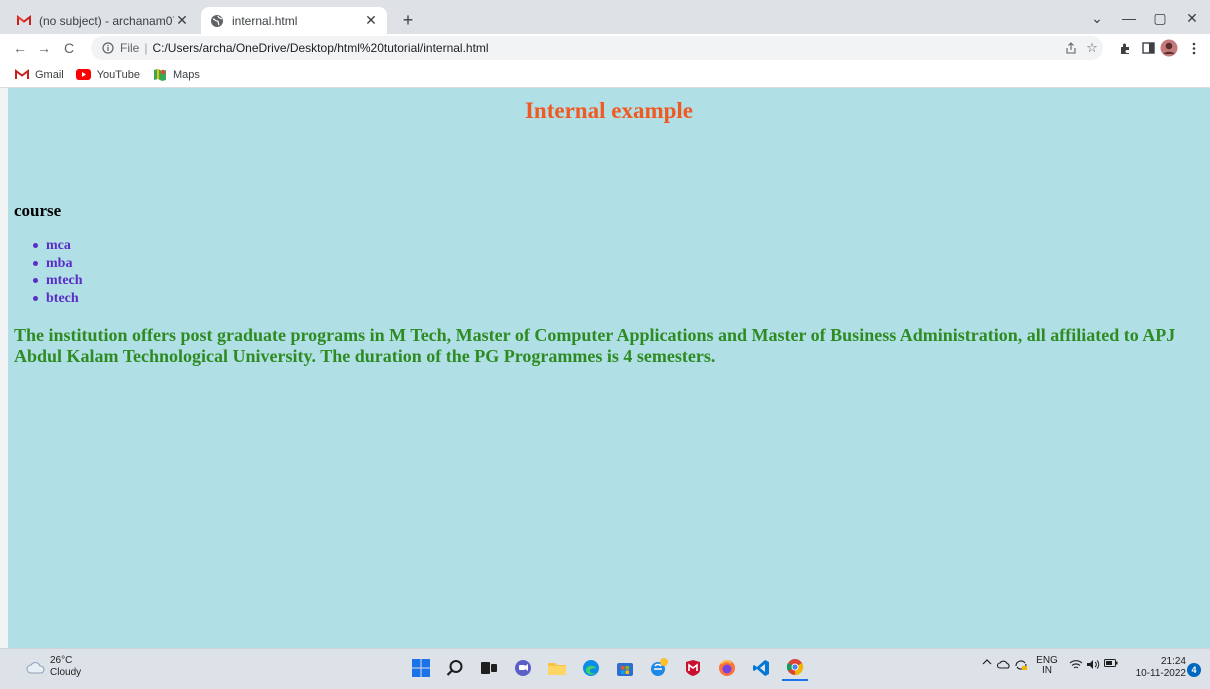  Describe the element at coordinates (1071, 48) in the screenshot. I see `share-icon` at that location.